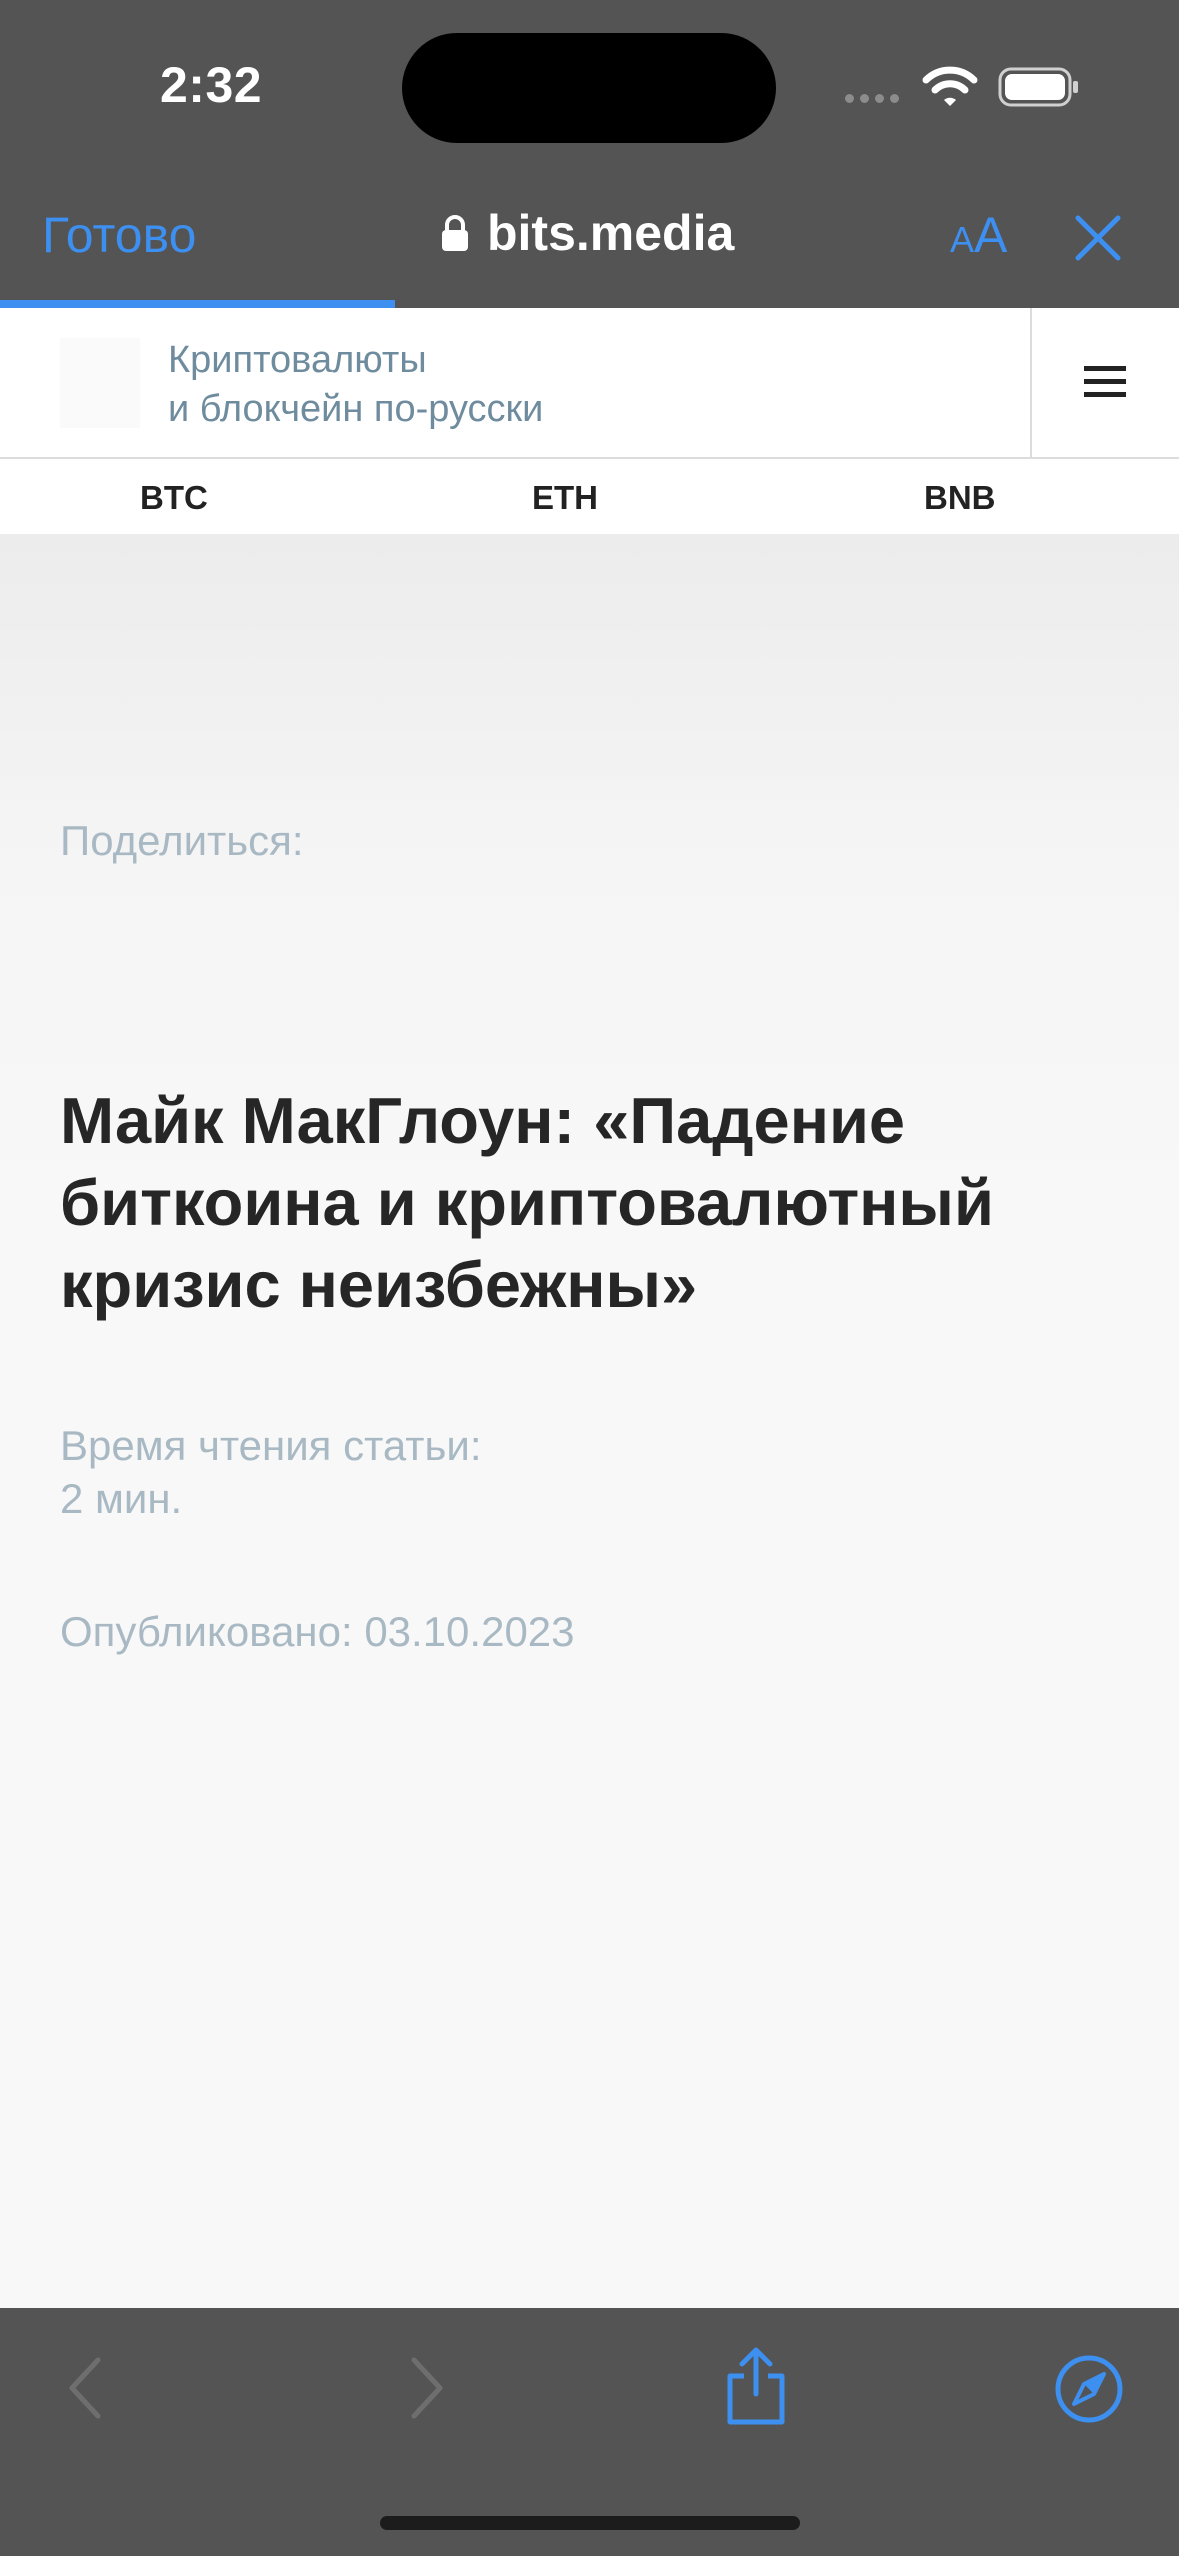  What do you see at coordinates (565, 498) in the screenshot?
I see `ticker-item-eth: ETH` at bounding box center [565, 498].